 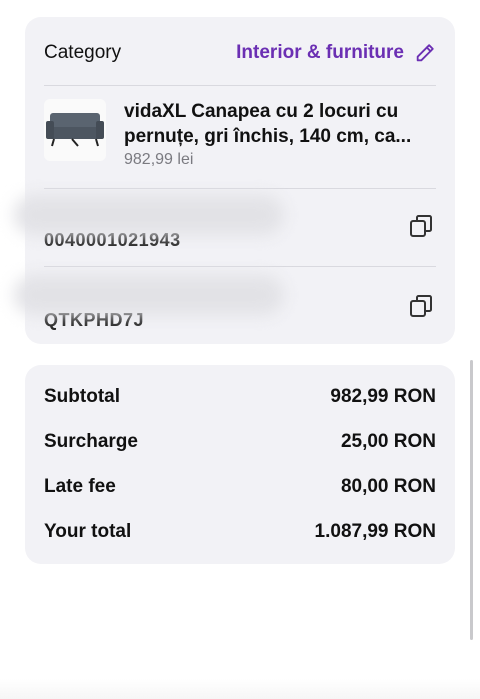 What do you see at coordinates (240, 397) in the screenshot?
I see `subtotal-row: Subtotal 982,99 RON` at bounding box center [240, 397].